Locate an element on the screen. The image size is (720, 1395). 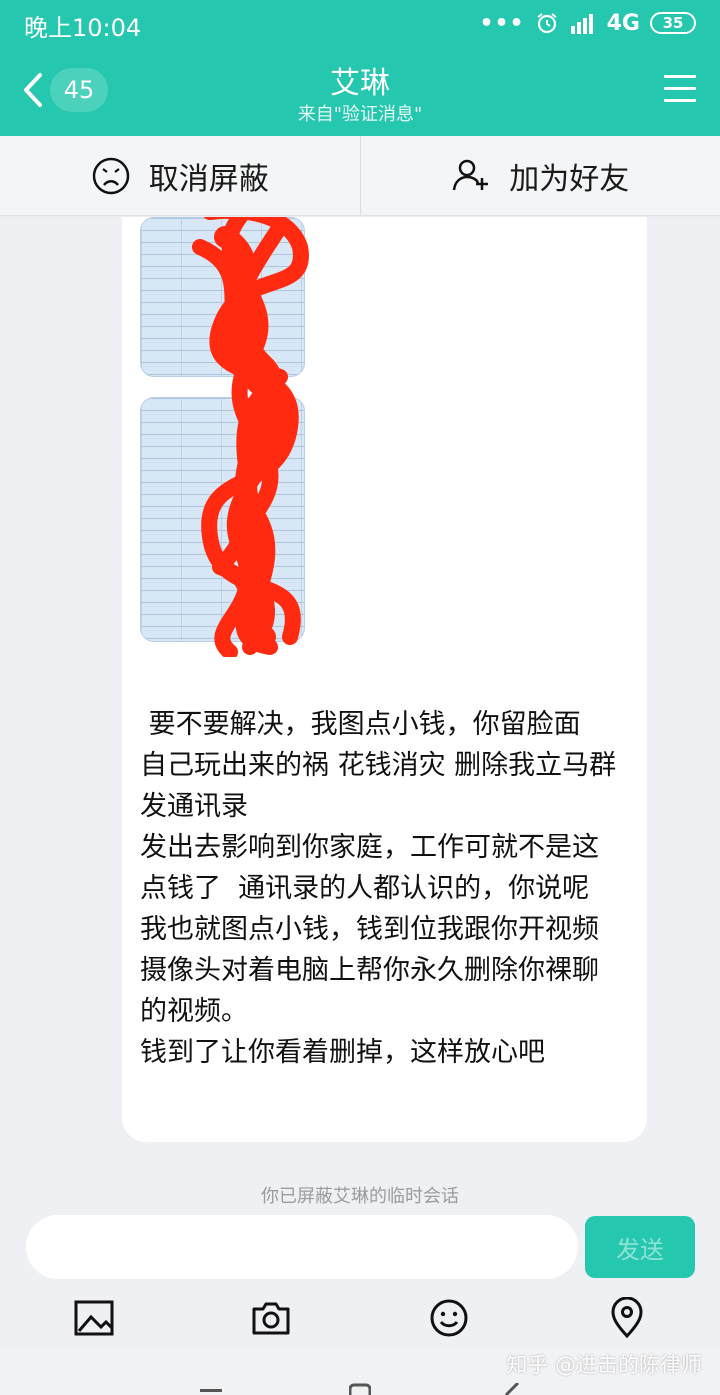
add-friend-button: 加为好友 is located at coordinates (539, 175).